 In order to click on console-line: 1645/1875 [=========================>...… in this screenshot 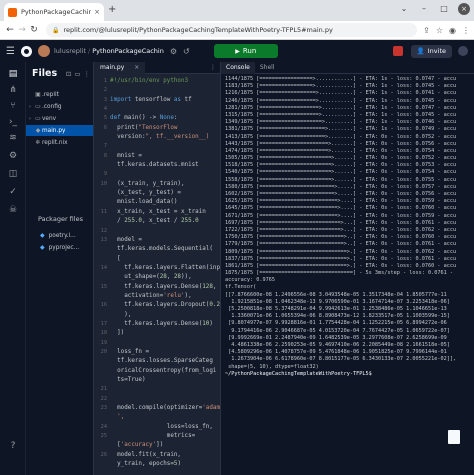, I will do `click(341, 208)`.